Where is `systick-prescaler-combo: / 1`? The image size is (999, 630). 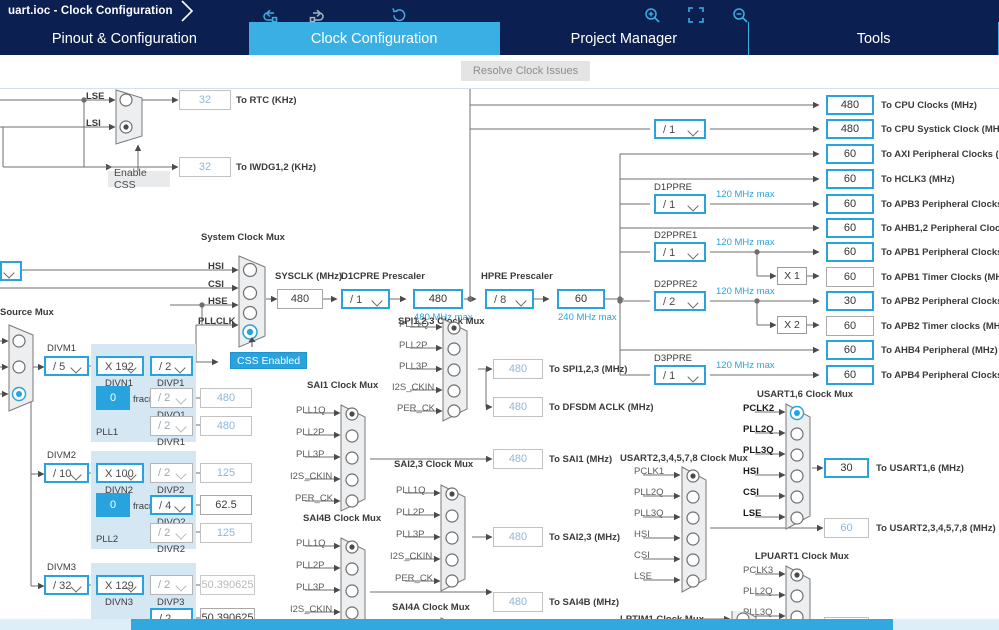 systick-prescaler-combo: / 1 is located at coordinates (680, 129).